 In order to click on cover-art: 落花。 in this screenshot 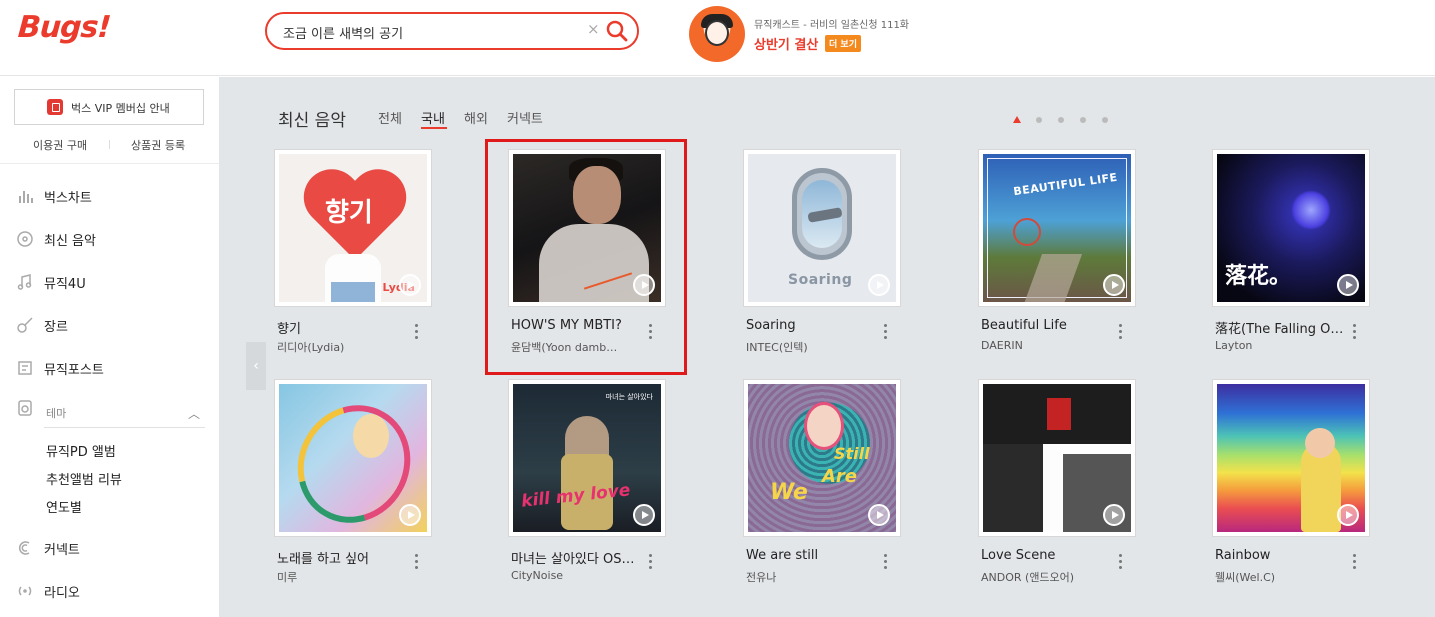, I will do `click(1291, 228)`.